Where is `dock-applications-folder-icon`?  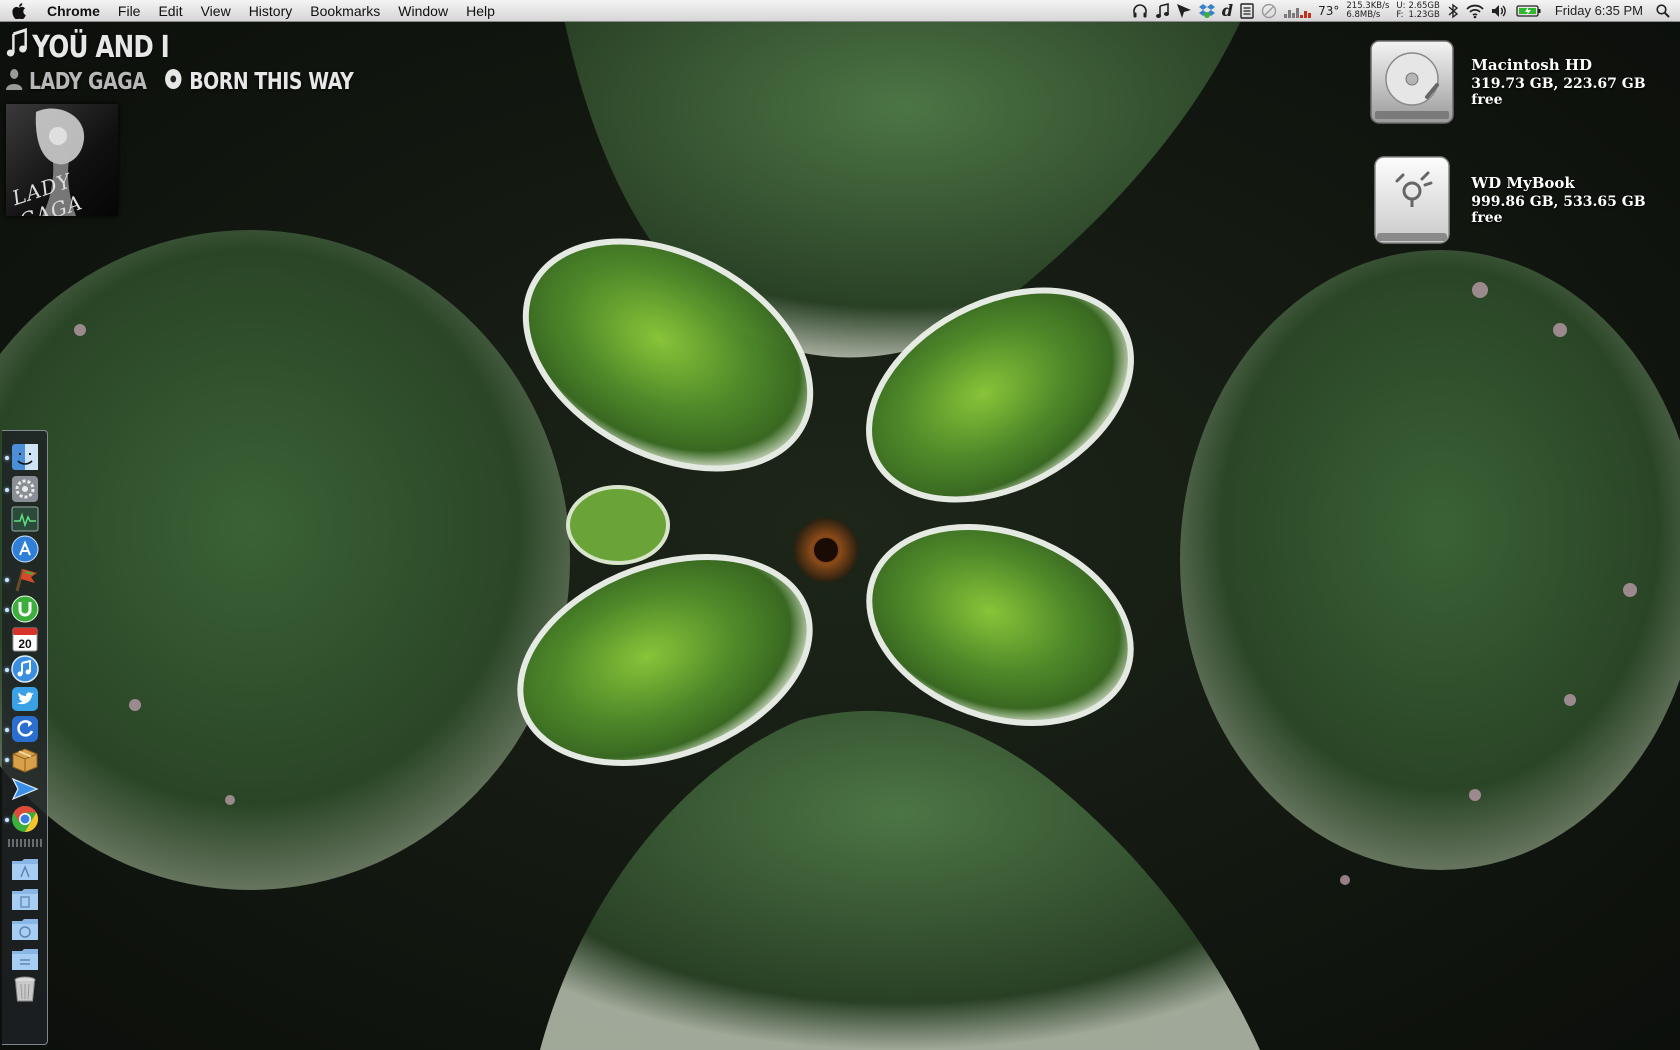 dock-applications-folder-icon is located at coordinates (25, 869).